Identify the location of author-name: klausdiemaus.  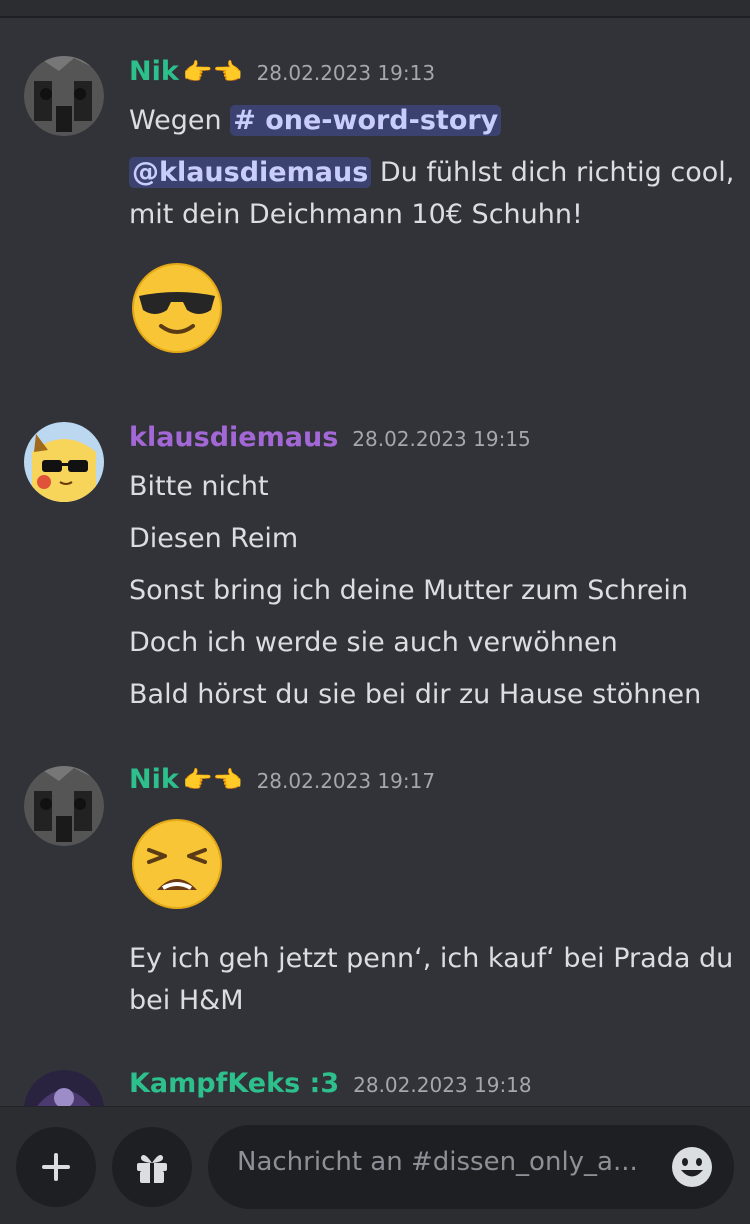
(233, 437).